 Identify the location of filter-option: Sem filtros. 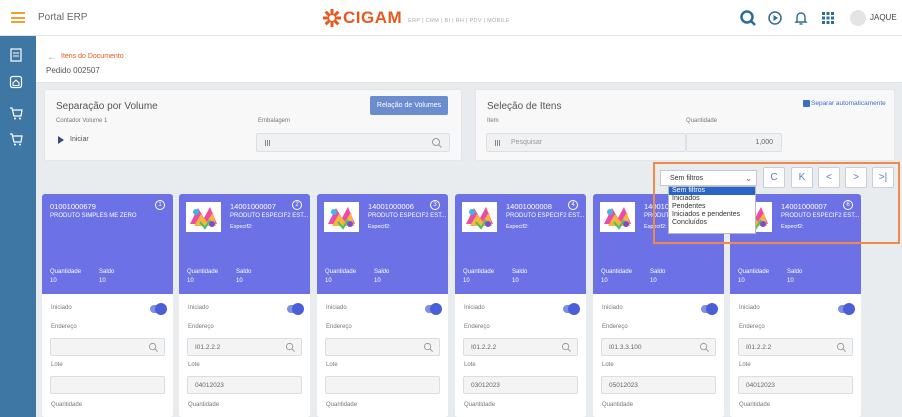
(712, 191).